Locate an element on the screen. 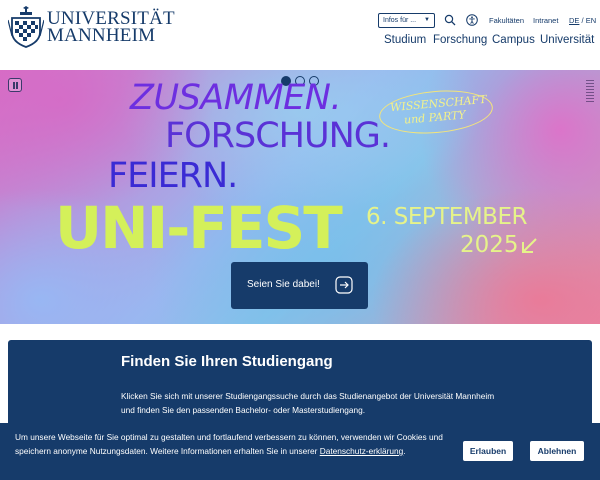 This screenshot has width=600, height=480. chevron-down-icon: ▼ is located at coordinates (427, 20).